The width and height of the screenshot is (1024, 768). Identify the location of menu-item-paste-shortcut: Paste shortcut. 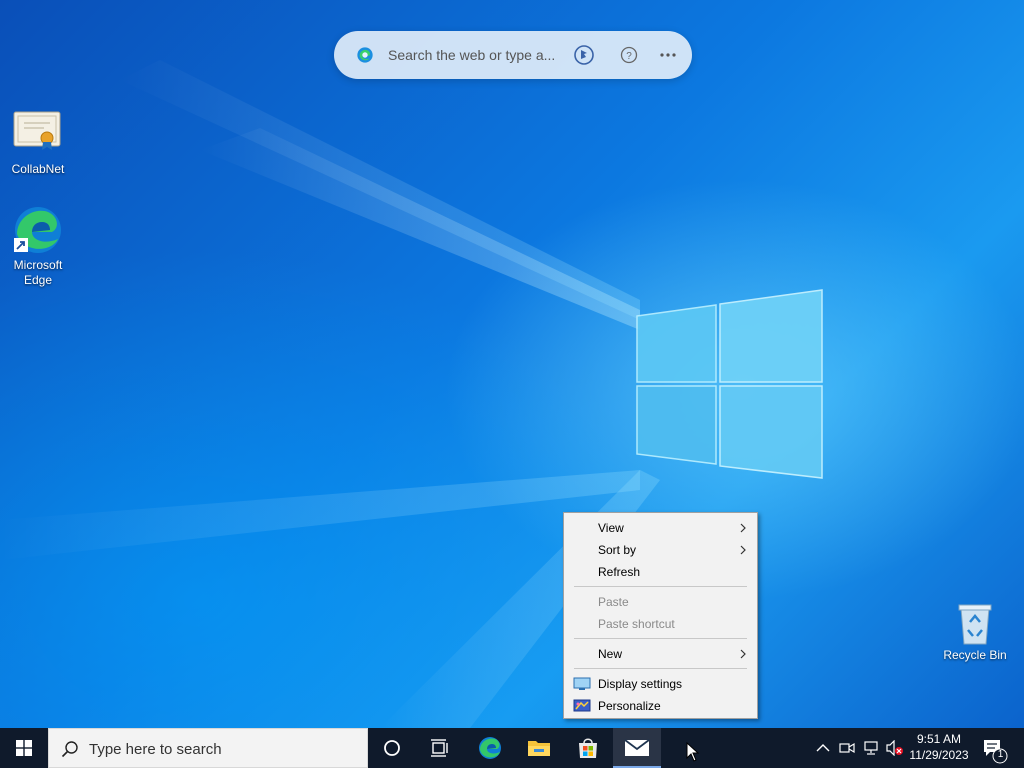
(660, 624).